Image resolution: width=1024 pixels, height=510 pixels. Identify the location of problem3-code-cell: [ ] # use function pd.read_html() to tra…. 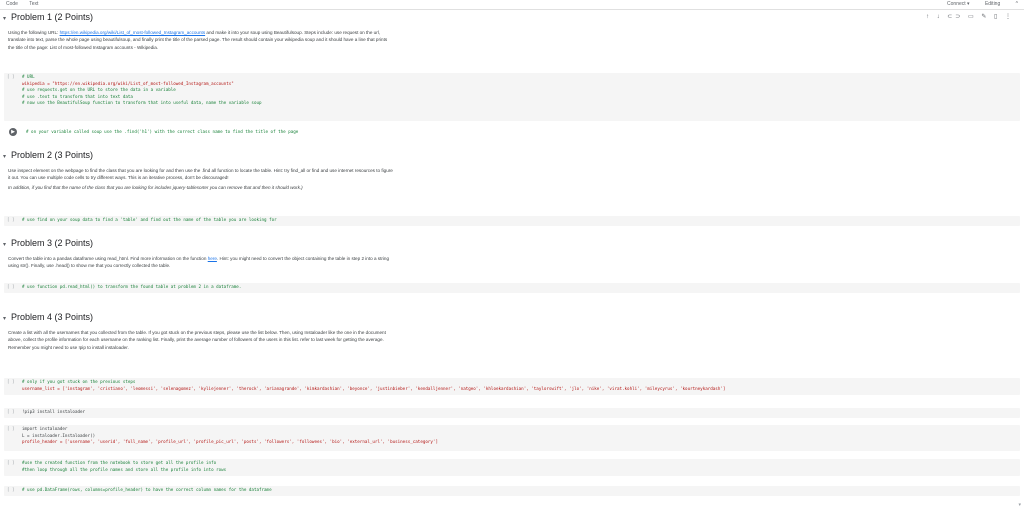
(512, 288).